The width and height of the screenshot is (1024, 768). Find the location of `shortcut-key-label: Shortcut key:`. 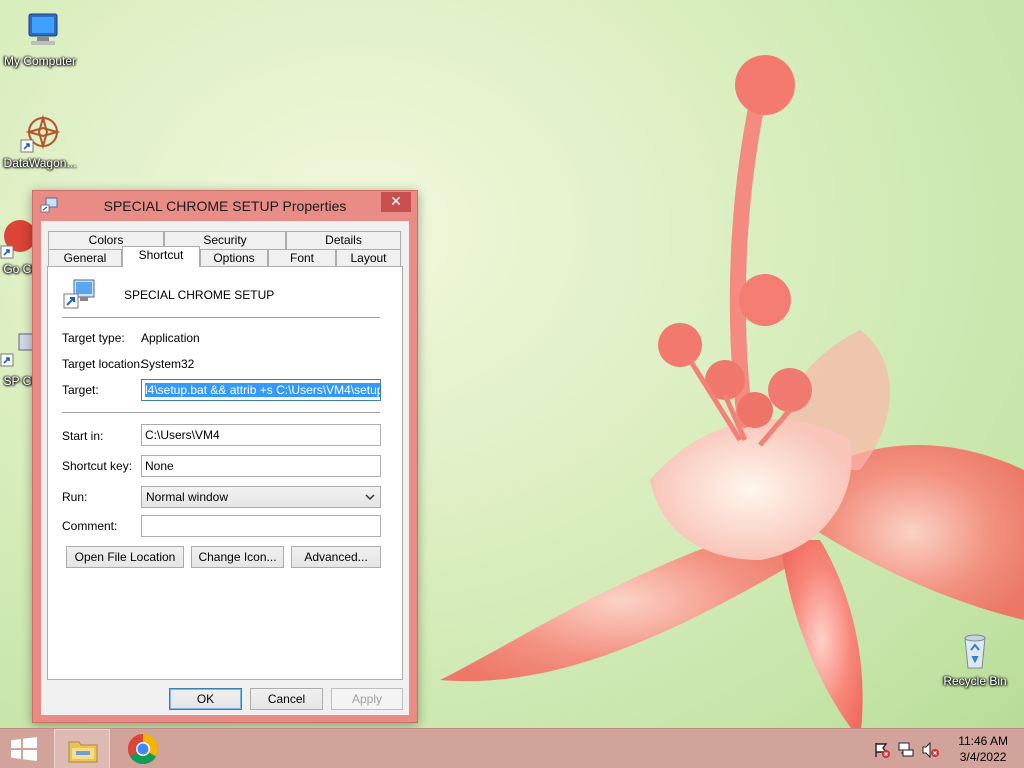

shortcut-key-label: Shortcut key: is located at coordinates (97, 466).